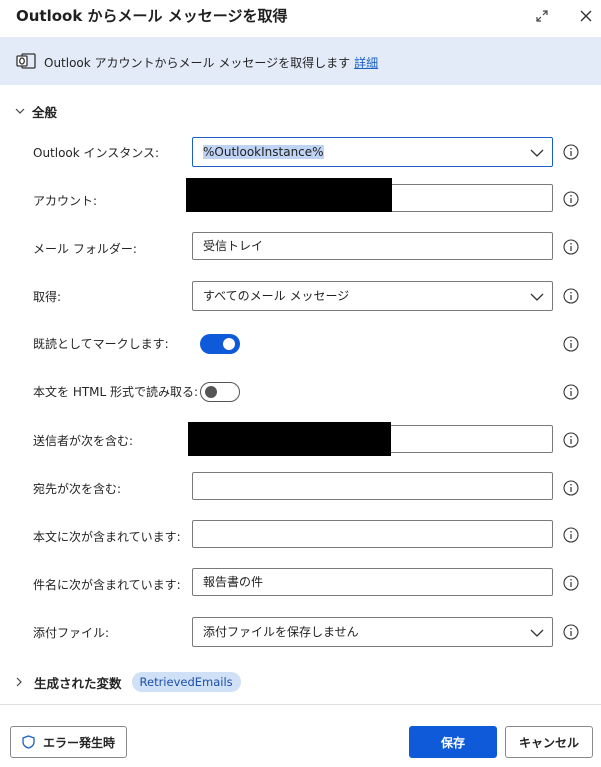  What do you see at coordinates (83, 441) in the screenshot?
I see `sender-label: 送信者が次を含む:` at bounding box center [83, 441].